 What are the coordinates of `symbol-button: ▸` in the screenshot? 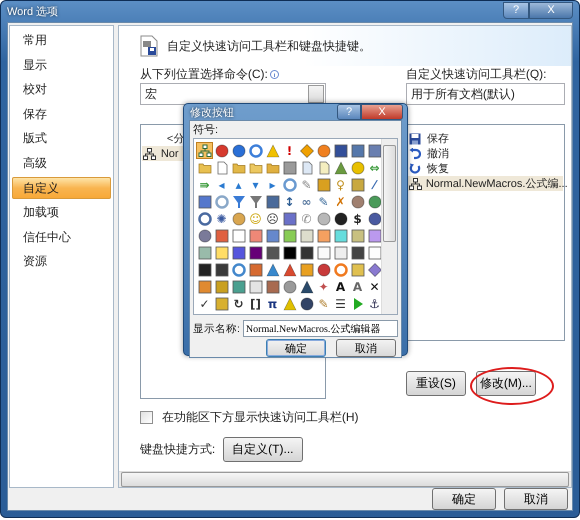 It's located at (272, 184).